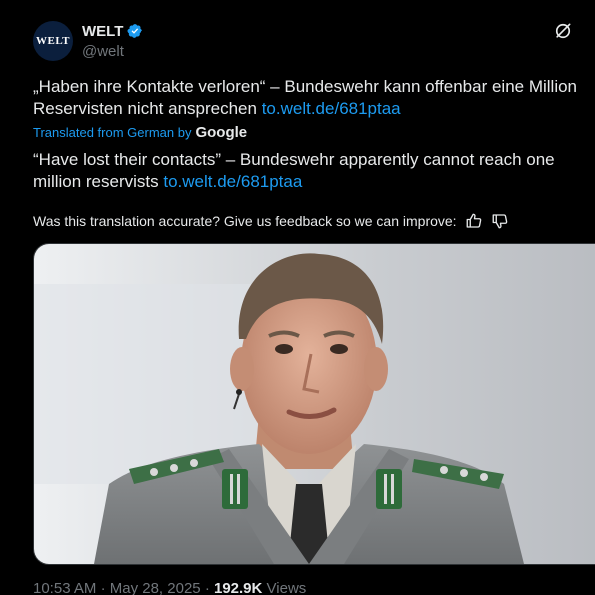 This screenshot has height=595, width=595. What do you see at coordinates (64, 587) in the screenshot?
I see `tweet-time: 10:53 AM` at bounding box center [64, 587].